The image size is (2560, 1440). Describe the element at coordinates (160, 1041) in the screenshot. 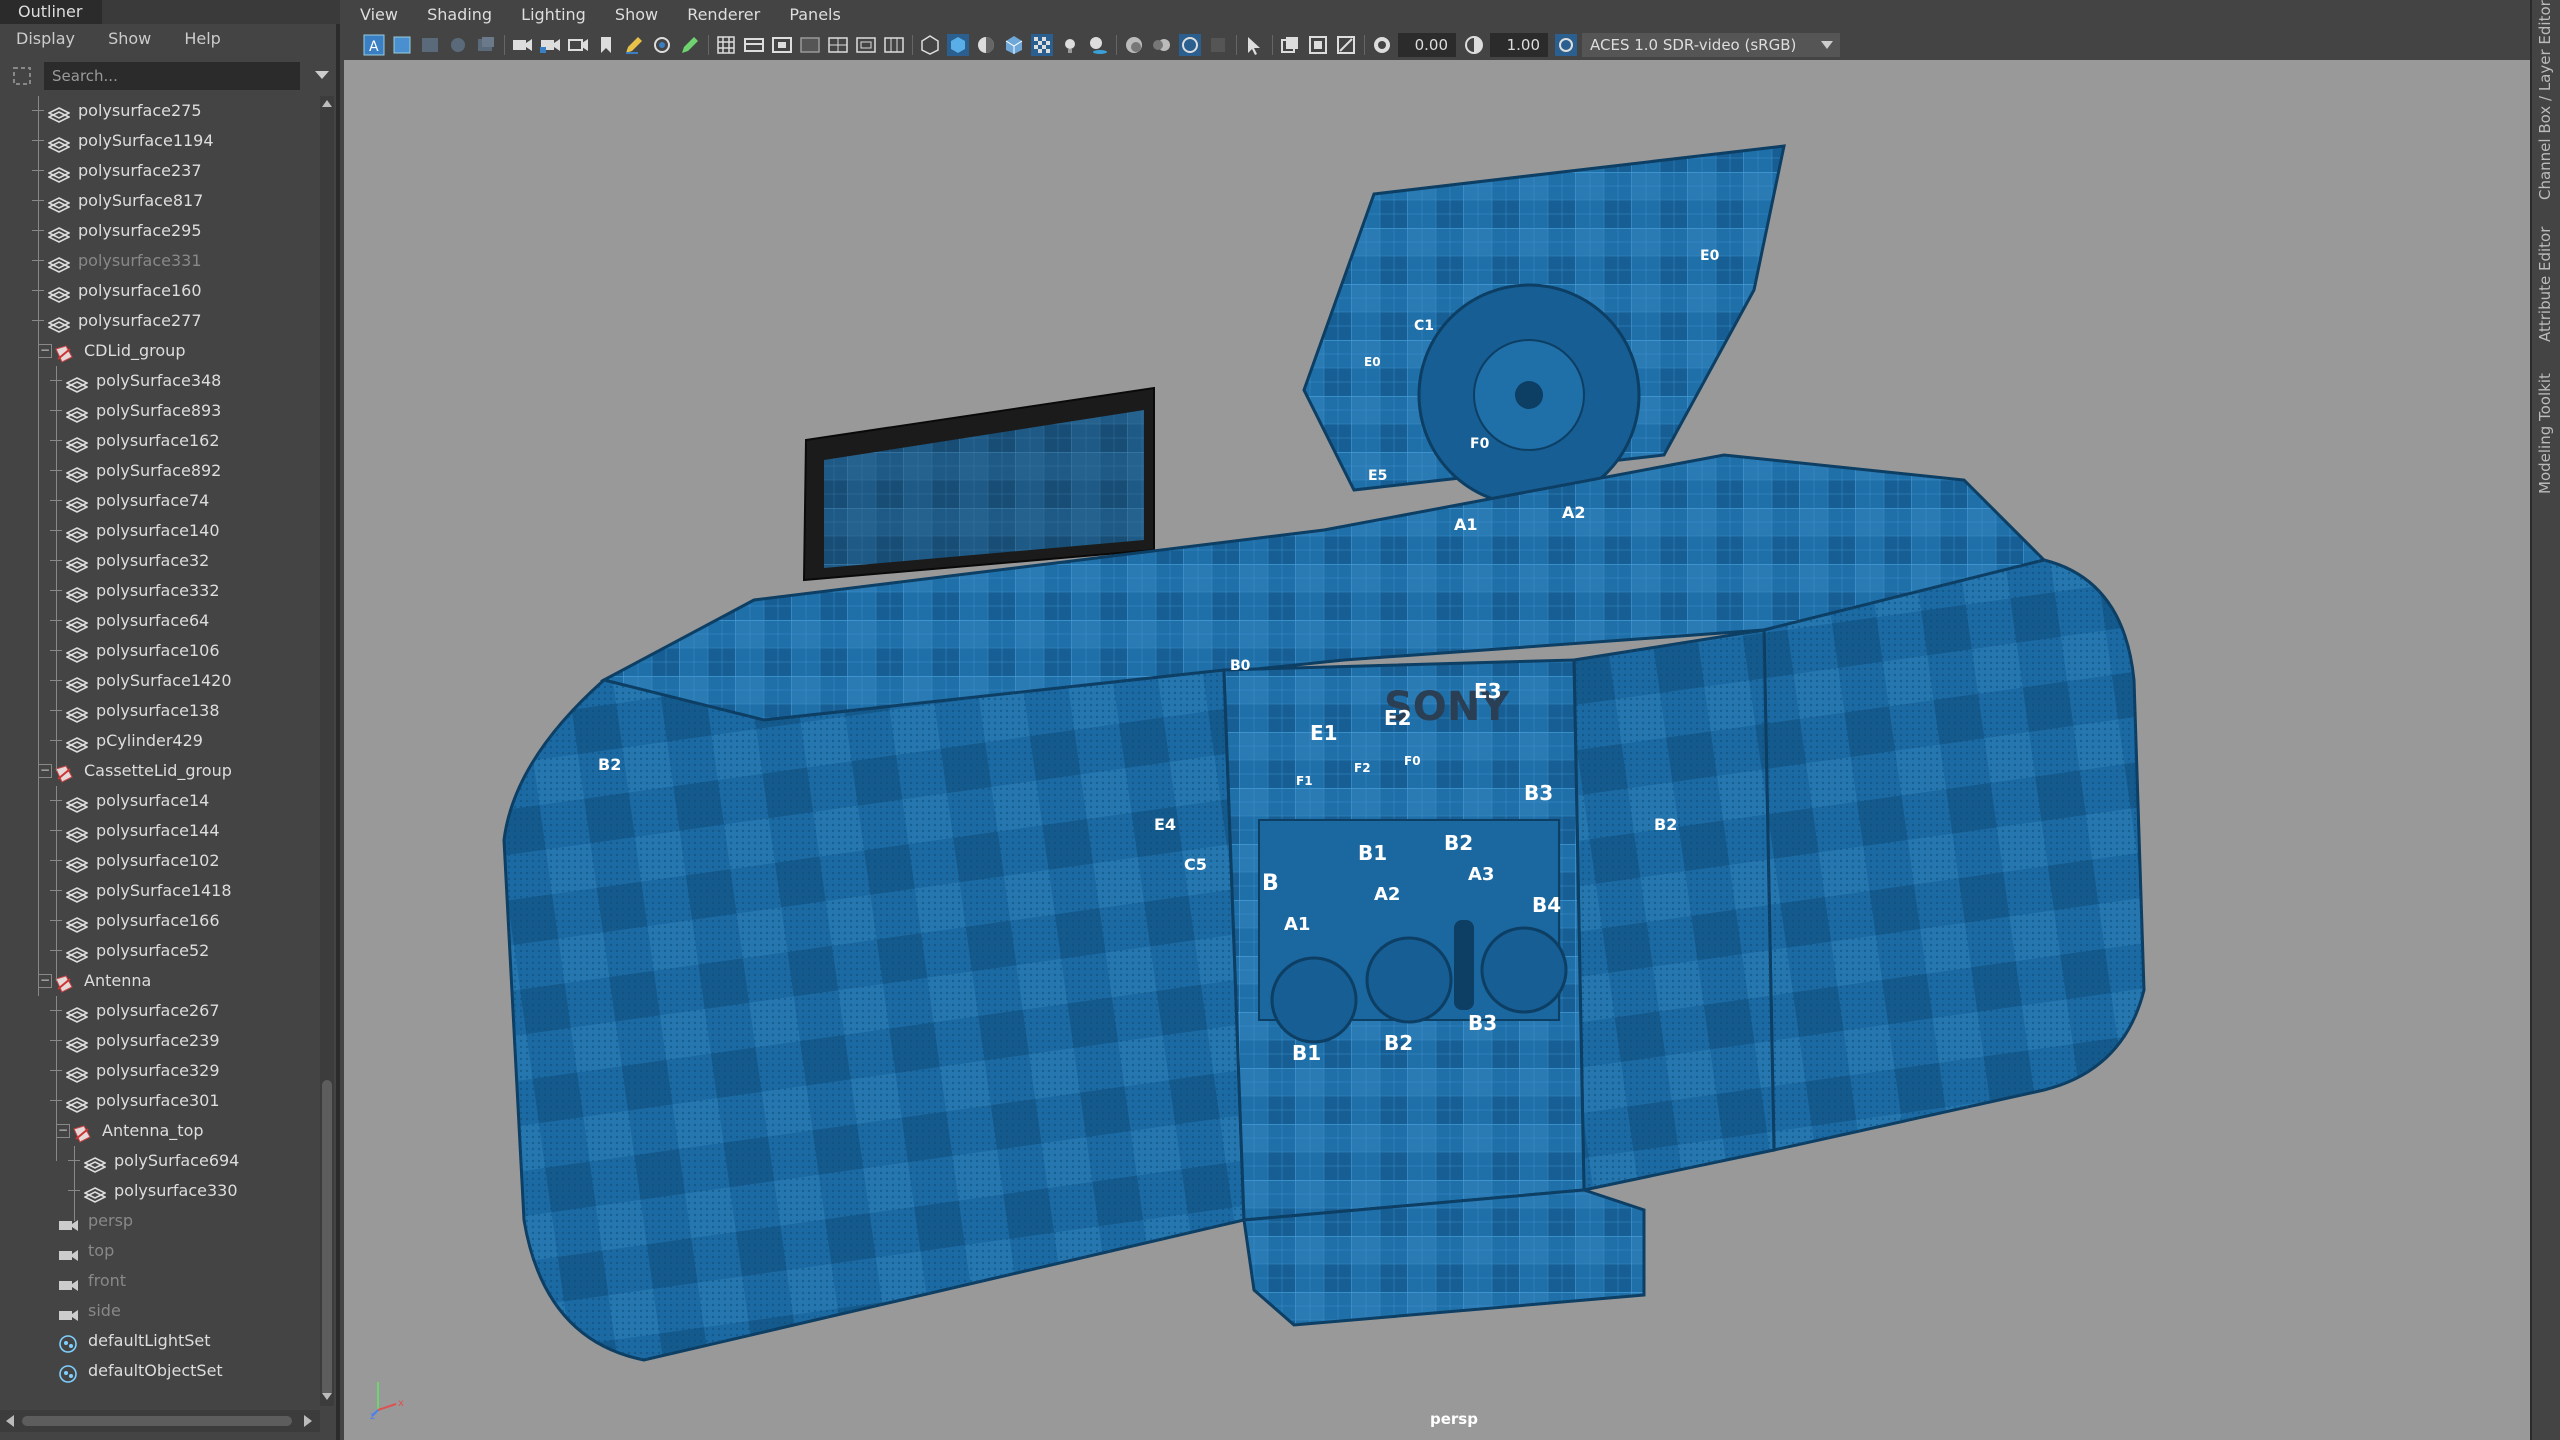

I see `outliner-mesh-row: polysurface239` at that location.